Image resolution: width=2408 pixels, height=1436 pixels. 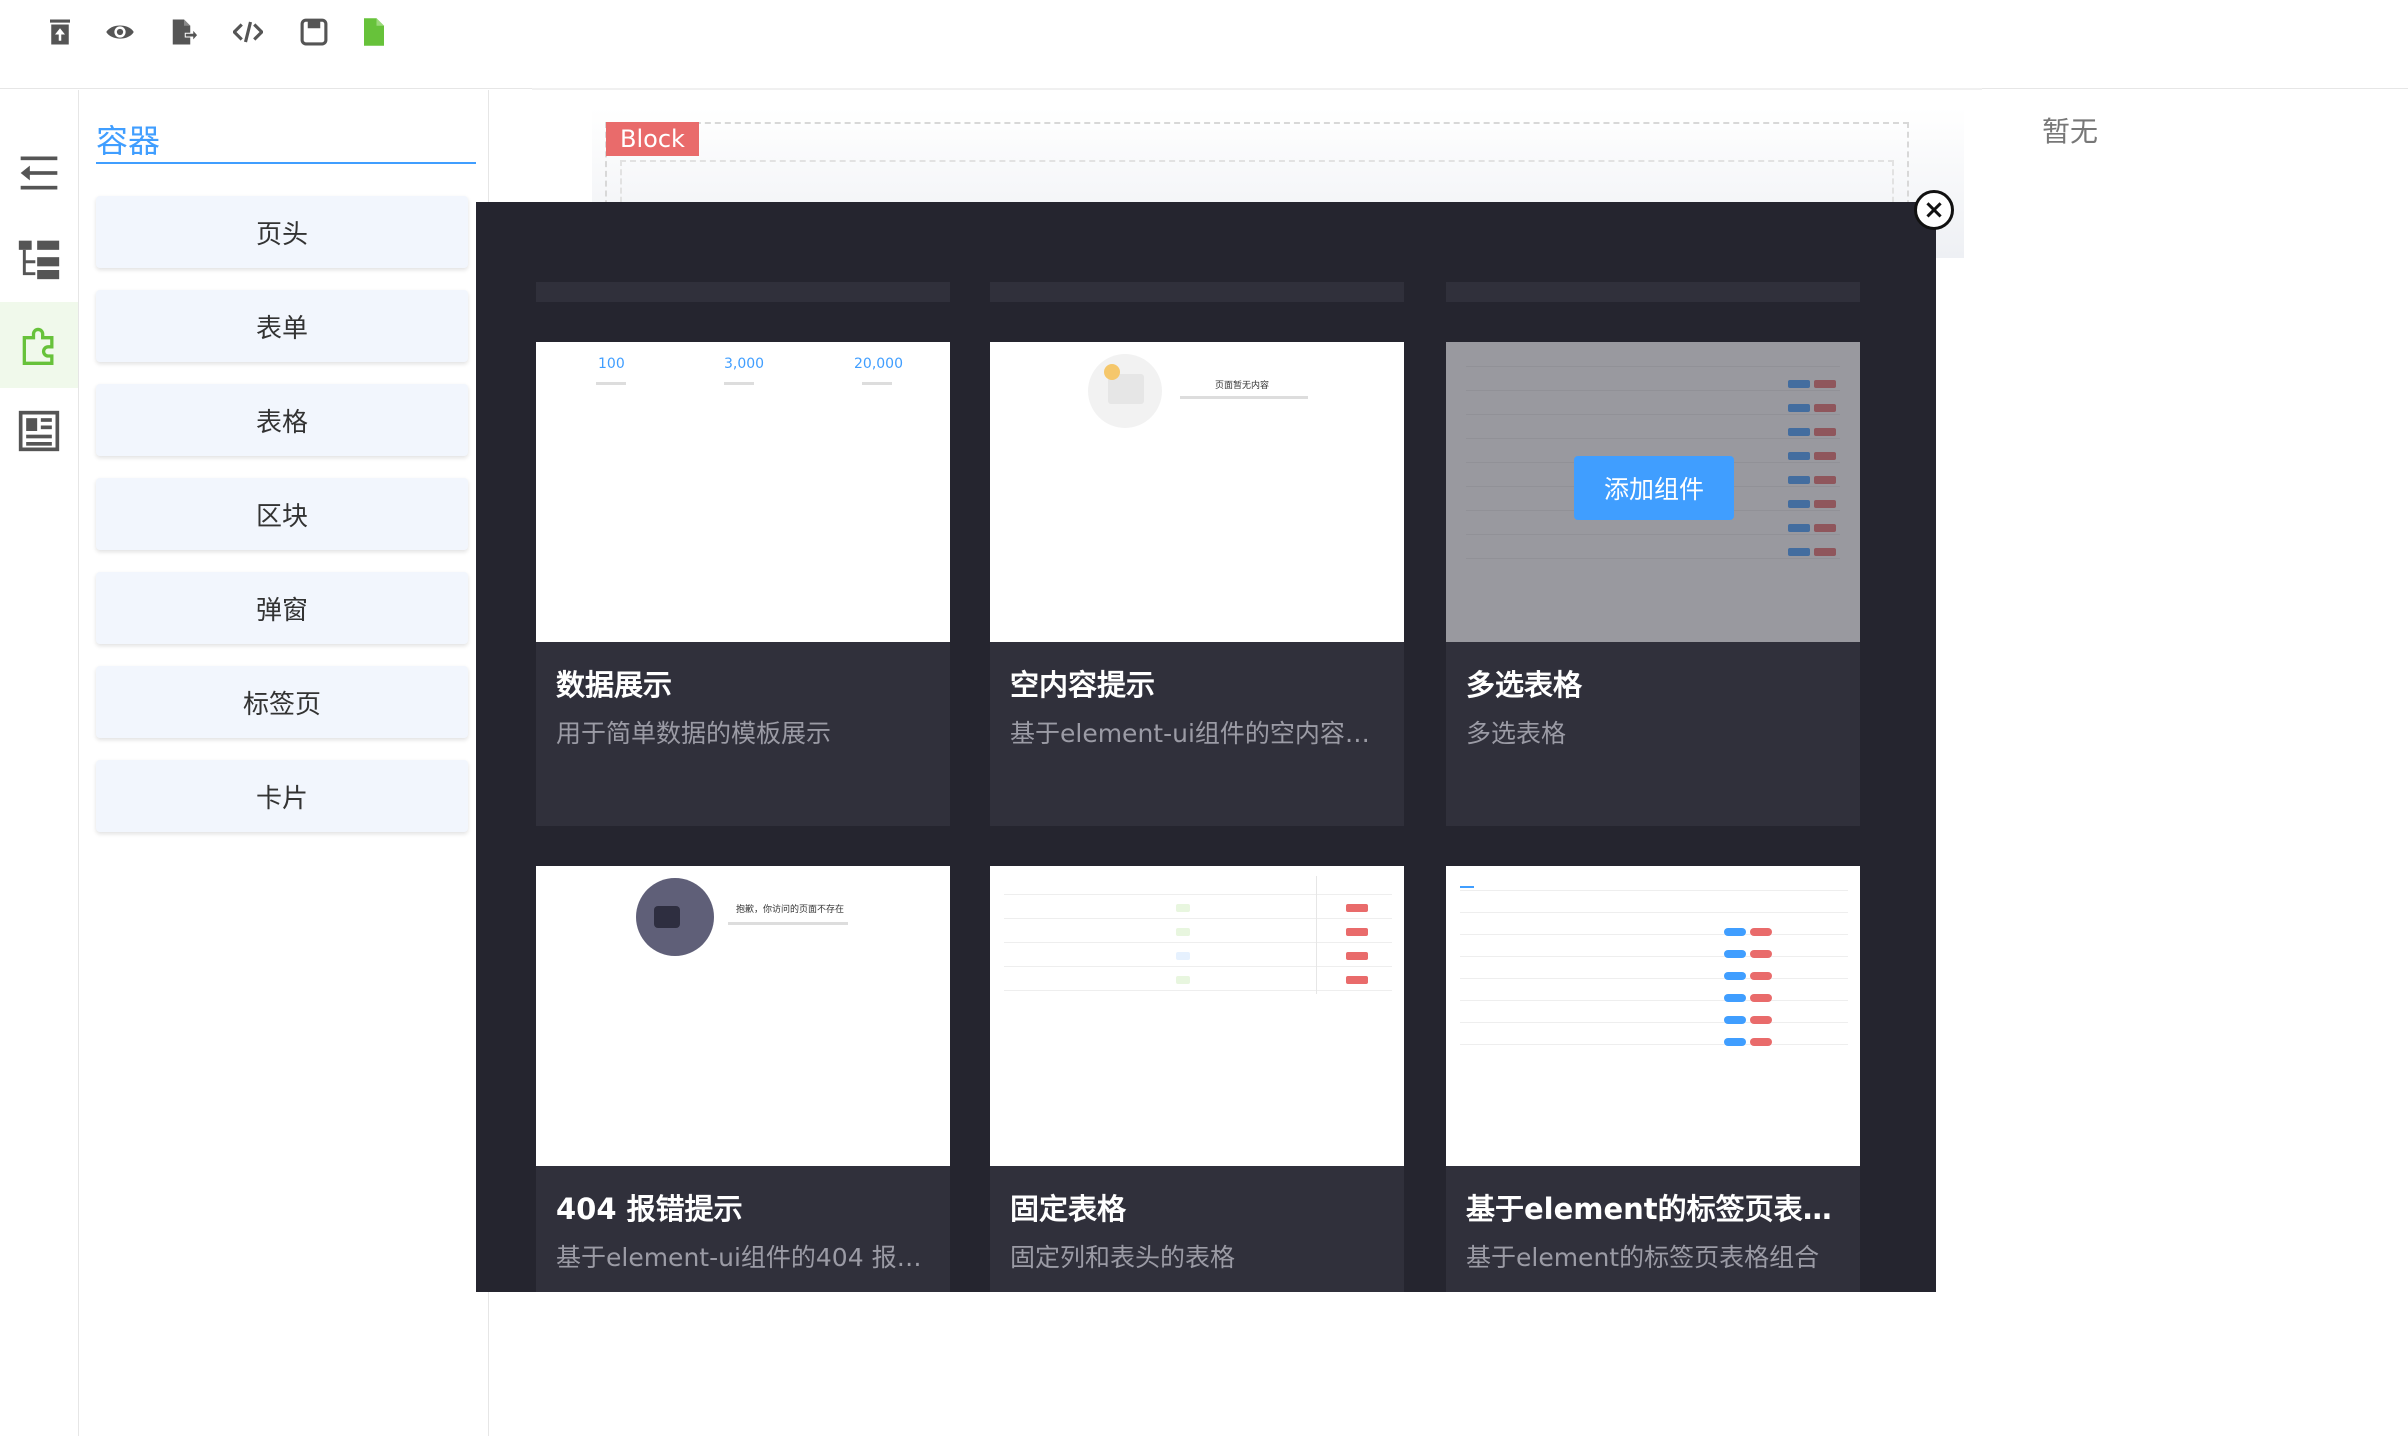 What do you see at coordinates (282, 702) in the screenshot?
I see `component-item-tabs: 标签页` at bounding box center [282, 702].